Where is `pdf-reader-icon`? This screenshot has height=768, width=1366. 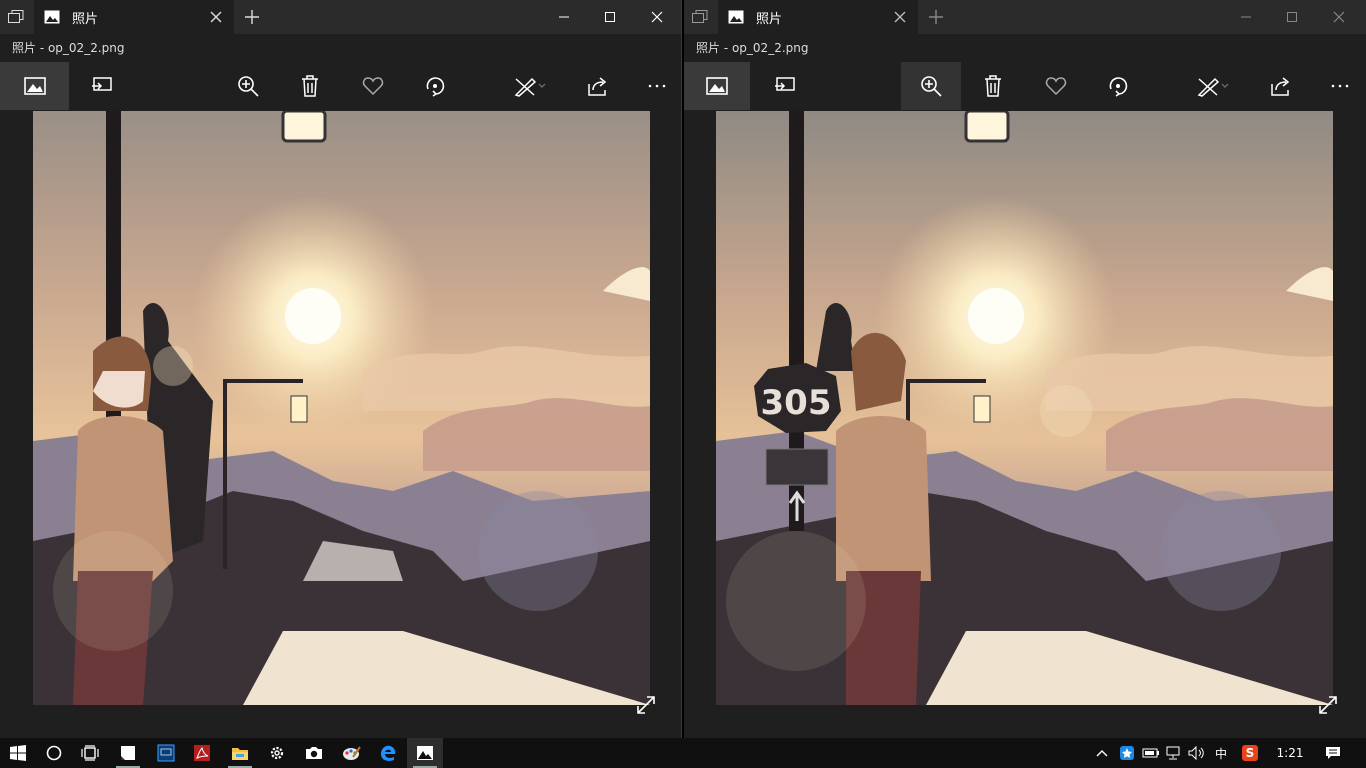 pdf-reader-icon is located at coordinates (202, 753).